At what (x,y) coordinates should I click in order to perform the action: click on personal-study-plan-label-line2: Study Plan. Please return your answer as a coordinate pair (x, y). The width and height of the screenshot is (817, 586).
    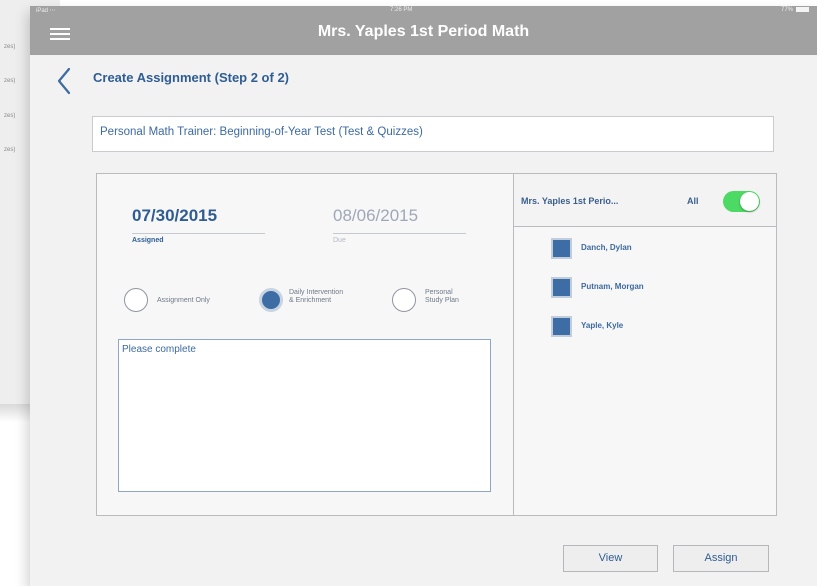
    Looking at the image, I should click on (442, 300).